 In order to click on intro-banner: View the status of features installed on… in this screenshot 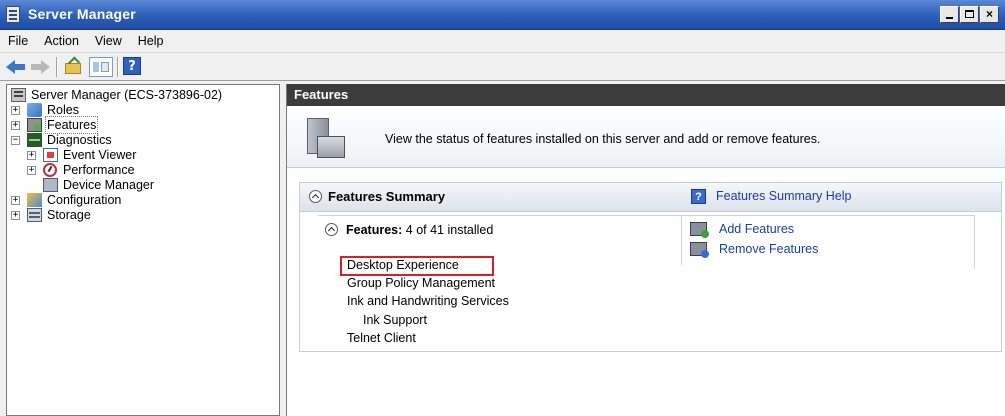, I will do `click(646, 137)`.